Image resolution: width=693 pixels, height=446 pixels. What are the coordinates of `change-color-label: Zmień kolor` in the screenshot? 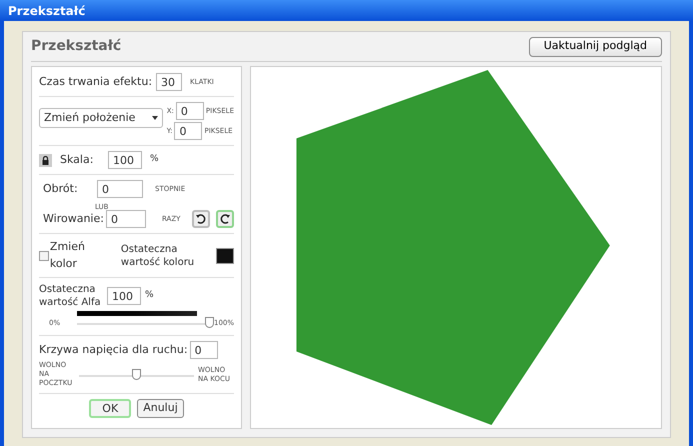 It's located at (82, 255).